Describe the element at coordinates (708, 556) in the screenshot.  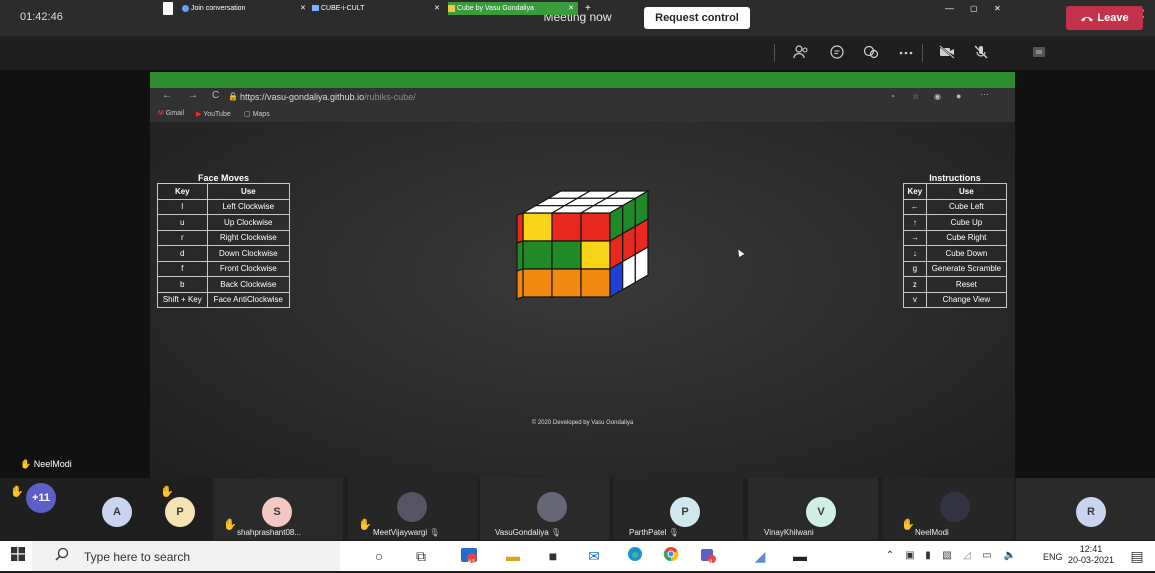
I see `teams-icon: 3` at that location.